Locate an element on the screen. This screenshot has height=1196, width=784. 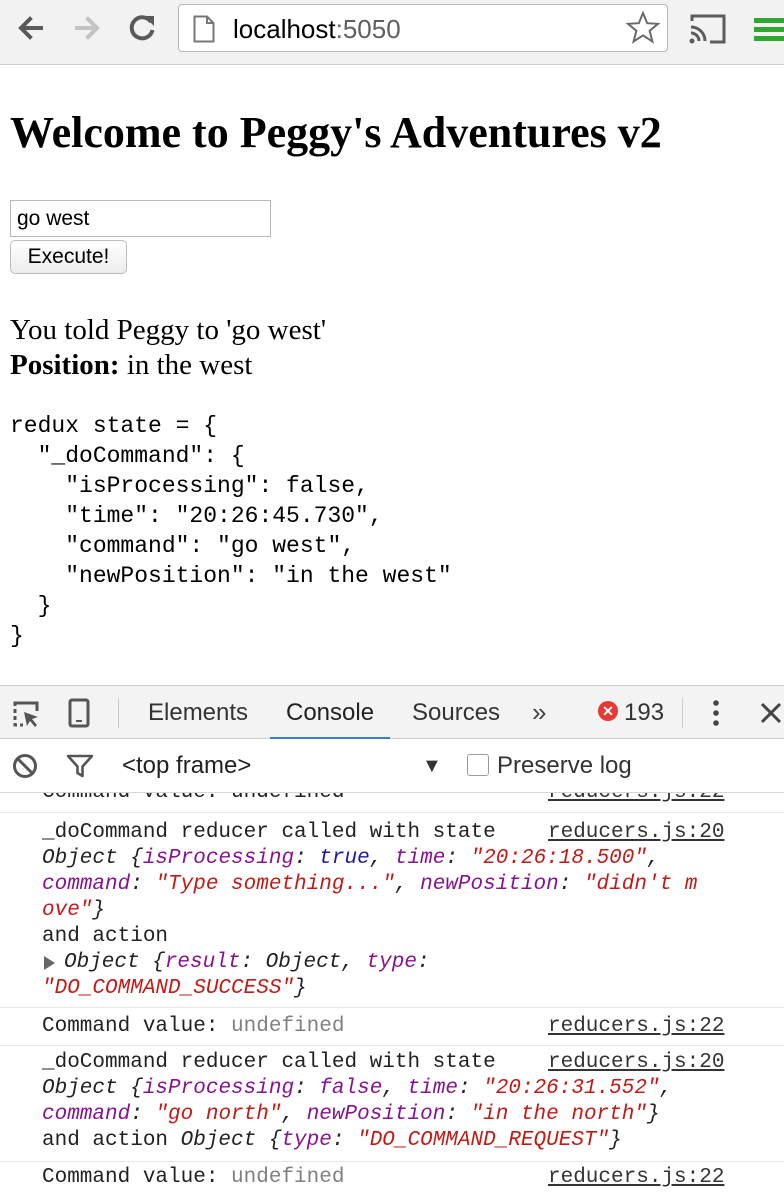
state-line: "time": "20:26:45.730", is located at coordinates (196, 516).